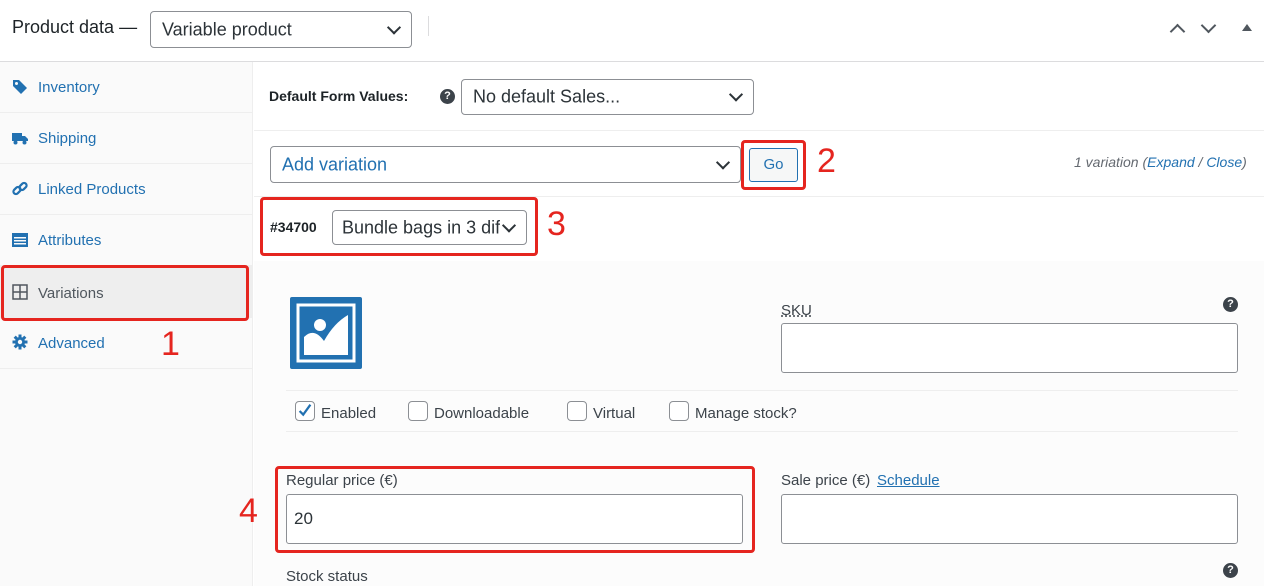  Describe the element at coordinates (67, 138) in the screenshot. I see `sidebar-item-label: Shipping` at that location.